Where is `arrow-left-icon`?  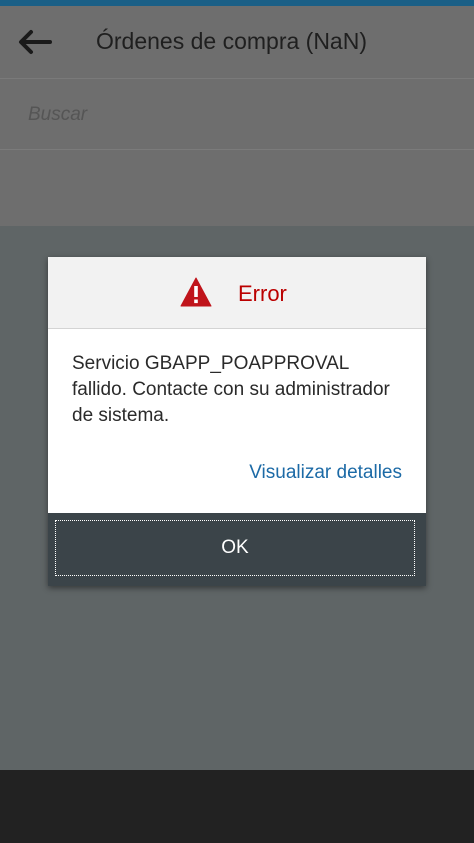
arrow-left-icon is located at coordinates (35, 42).